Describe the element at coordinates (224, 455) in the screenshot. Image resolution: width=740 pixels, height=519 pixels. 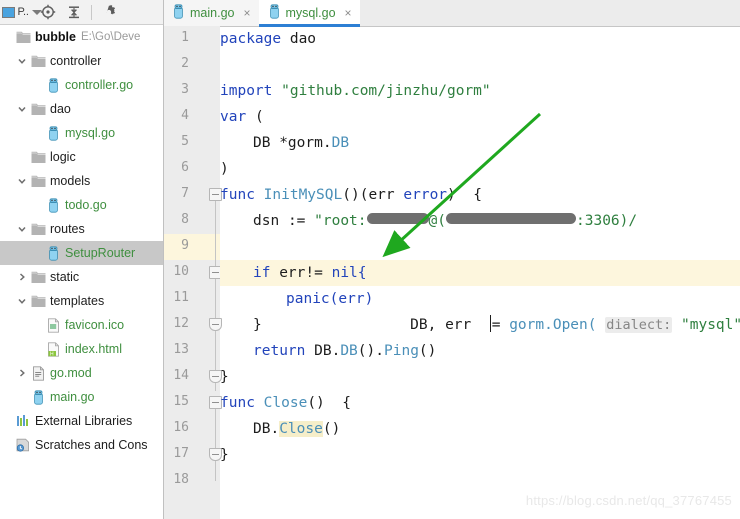
I see `code-line-17: }` at that location.